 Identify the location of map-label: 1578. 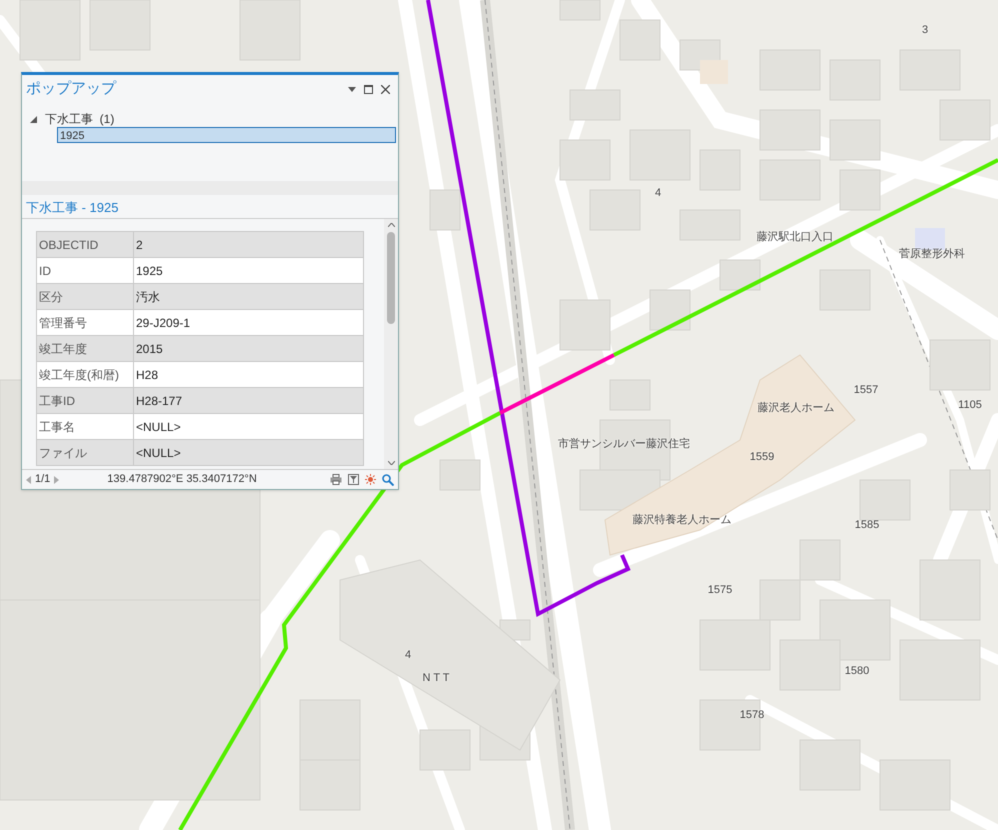
(752, 715).